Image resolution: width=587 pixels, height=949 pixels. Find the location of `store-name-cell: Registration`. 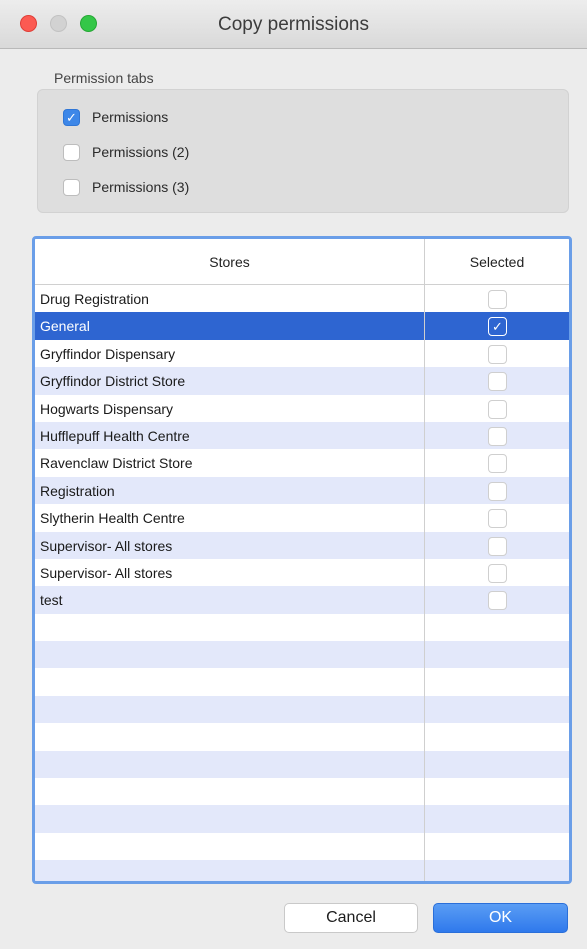

store-name-cell: Registration is located at coordinates (77, 490).